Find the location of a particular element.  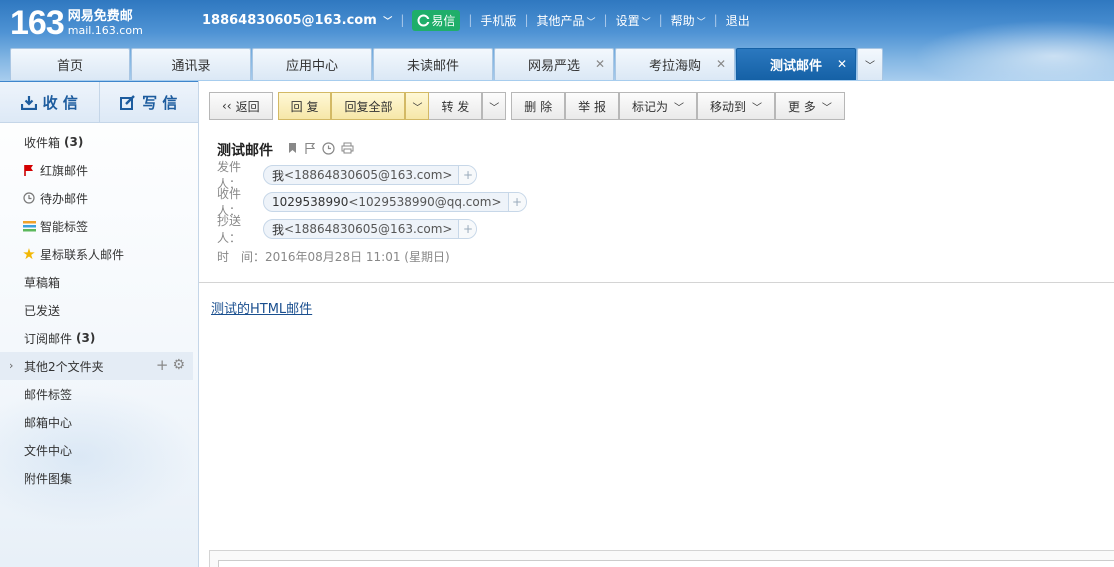

reply-all-button: 回复全部 is located at coordinates (368, 106).